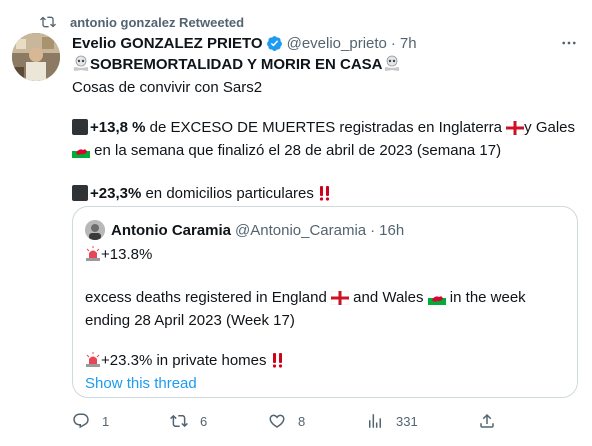  Describe the element at coordinates (302, 421) in the screenshot. I see `like-count: 8` at that location.